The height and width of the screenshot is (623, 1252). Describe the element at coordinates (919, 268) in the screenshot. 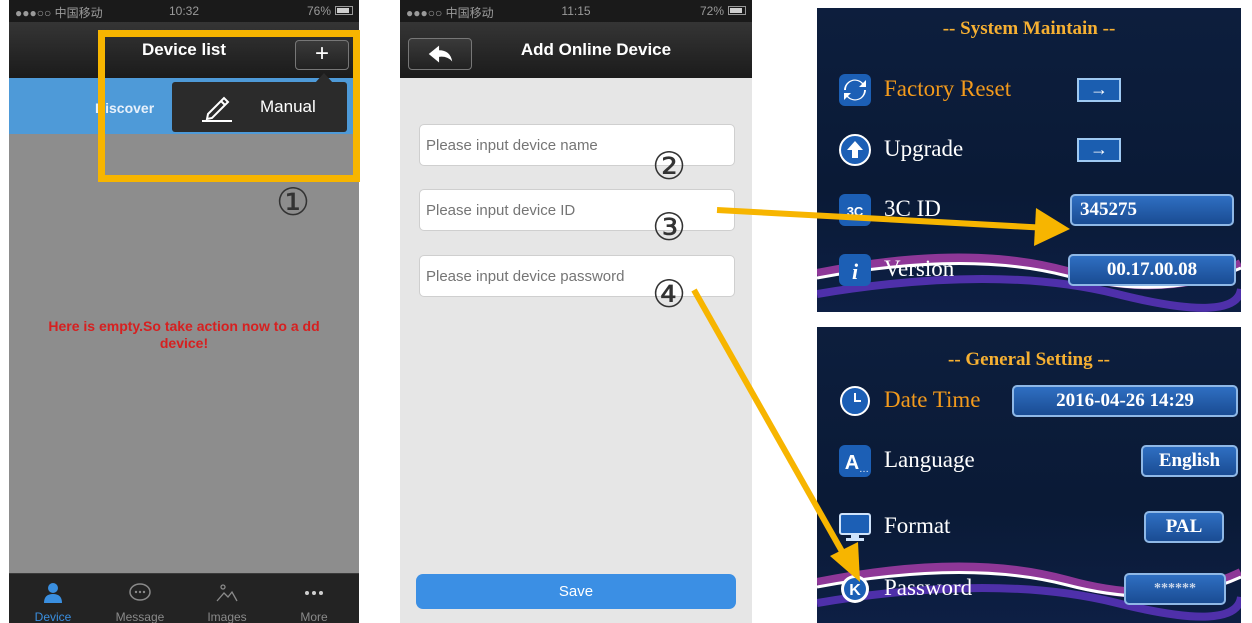

I see `version-label: Version` at that location.